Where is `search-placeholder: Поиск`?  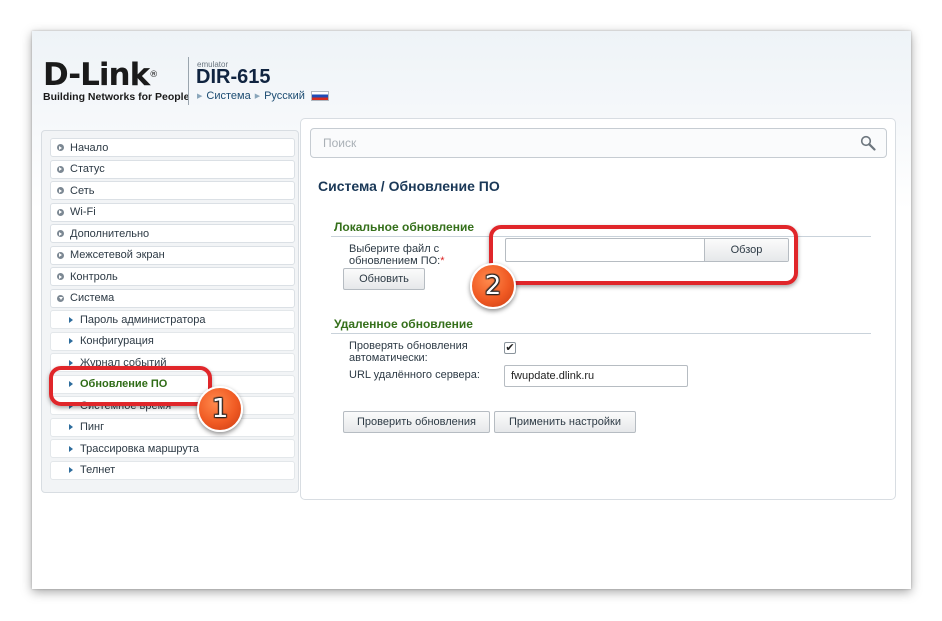 search-placeholder: Поиск is located at coordinates (340, 143).